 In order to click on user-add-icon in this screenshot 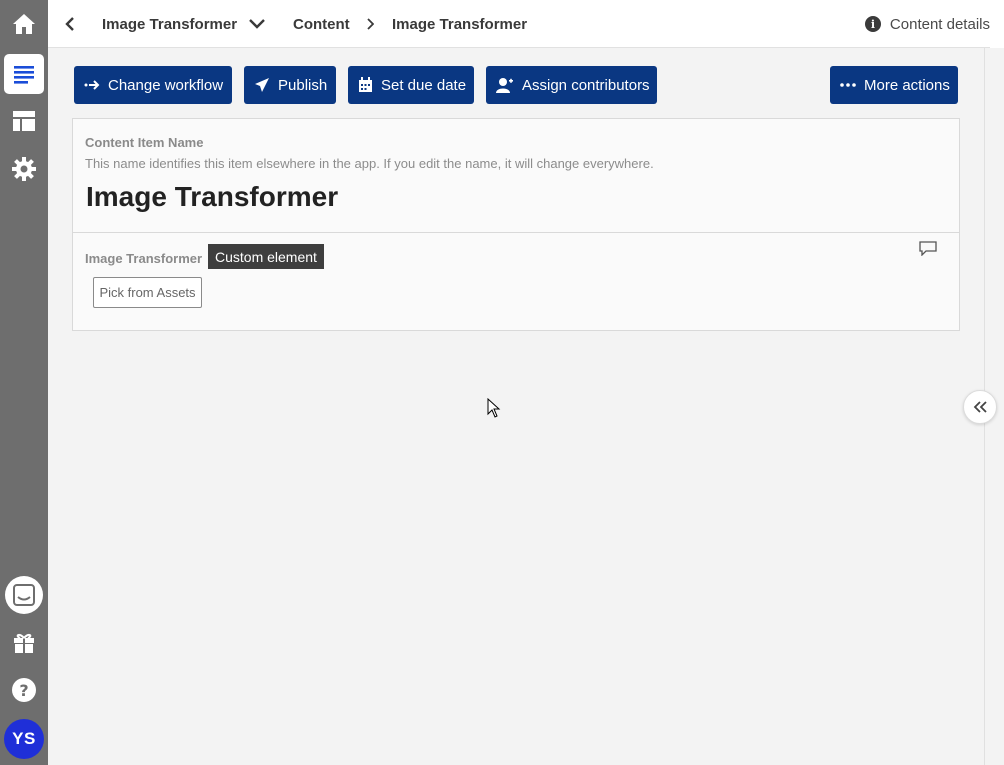, I will do `click(505, 85)`.